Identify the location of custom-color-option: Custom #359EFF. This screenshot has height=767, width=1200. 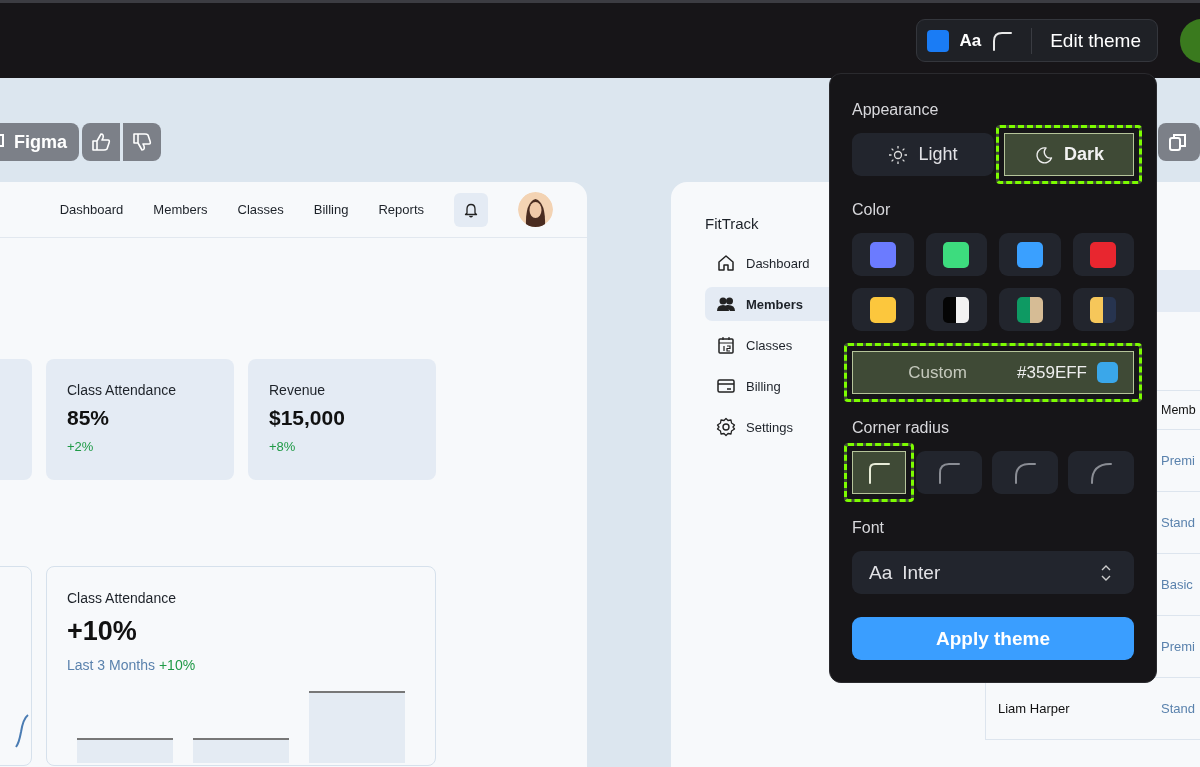
(993, 372).